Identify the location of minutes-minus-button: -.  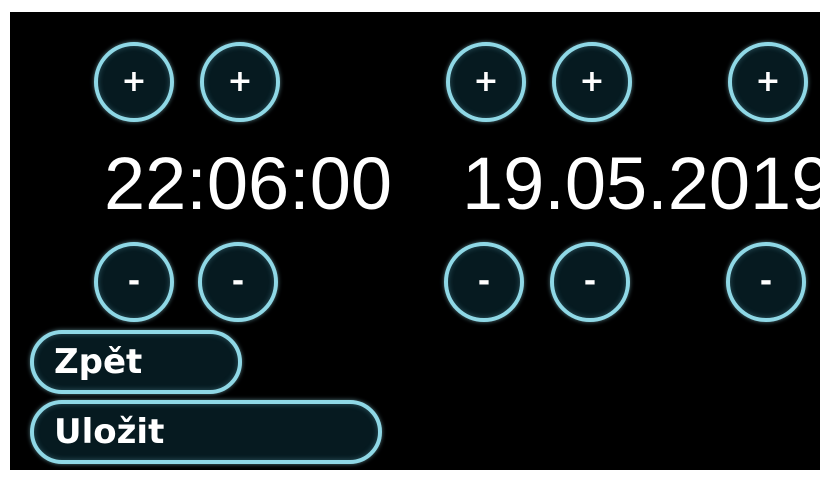
(238, 282).